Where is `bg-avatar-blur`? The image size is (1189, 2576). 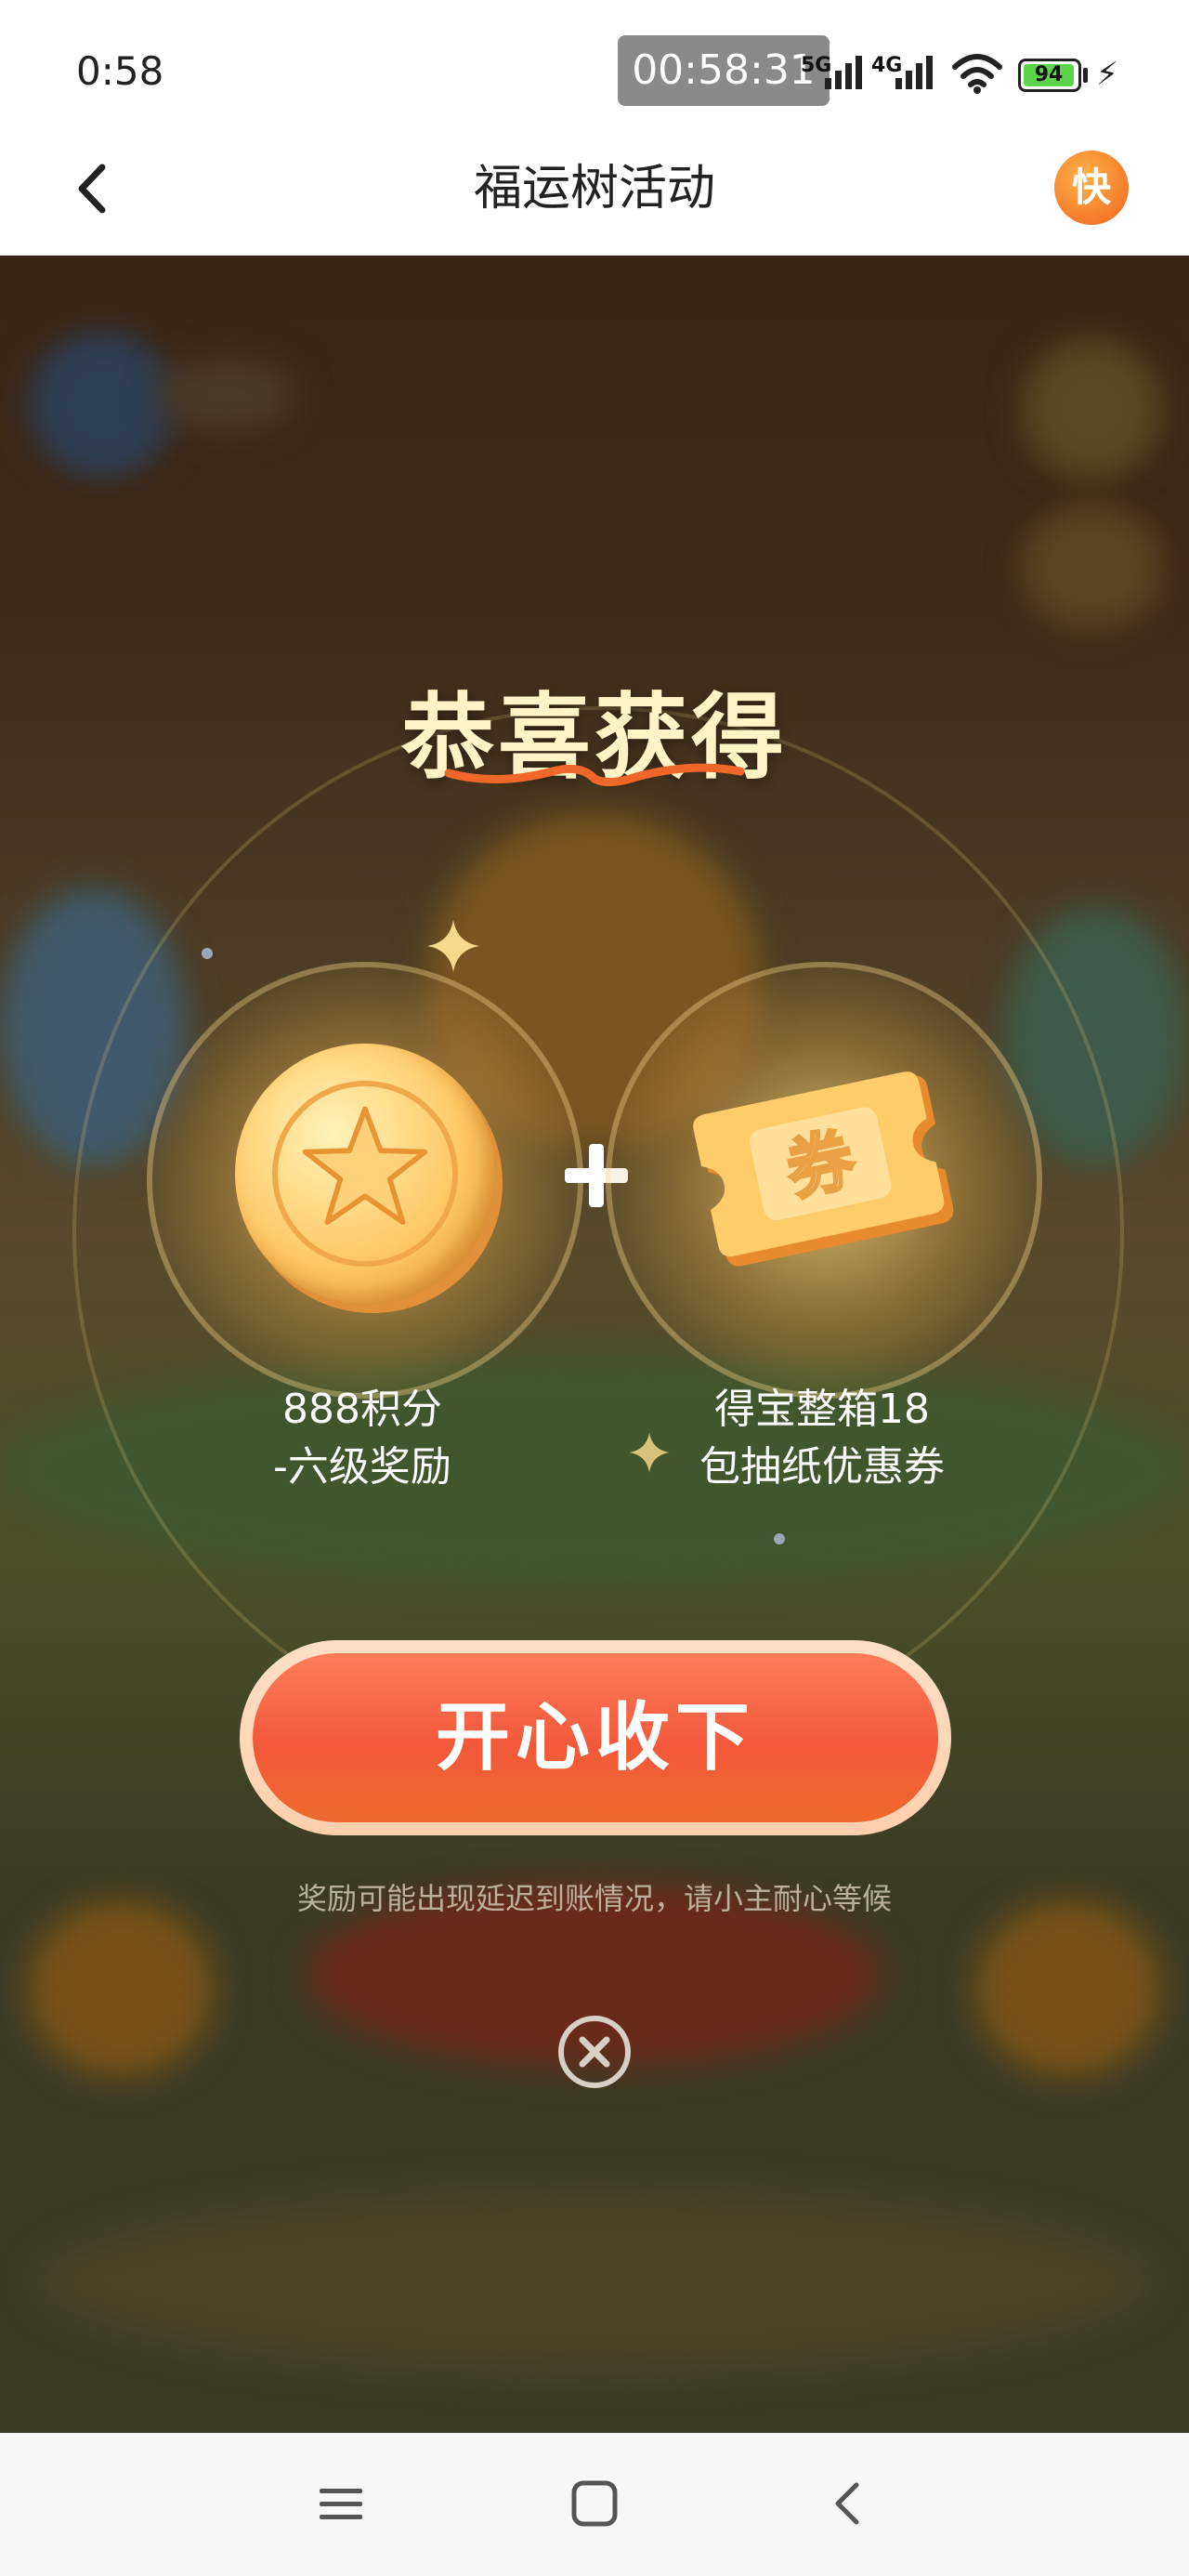 bg-avatar-blur is located at coordinates (102, 404).